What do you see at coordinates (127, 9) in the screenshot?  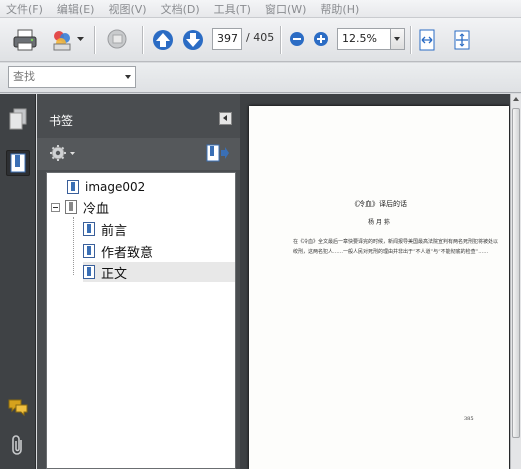 I see `menu-view: 视图(V)` at bounding box center [127, 9].